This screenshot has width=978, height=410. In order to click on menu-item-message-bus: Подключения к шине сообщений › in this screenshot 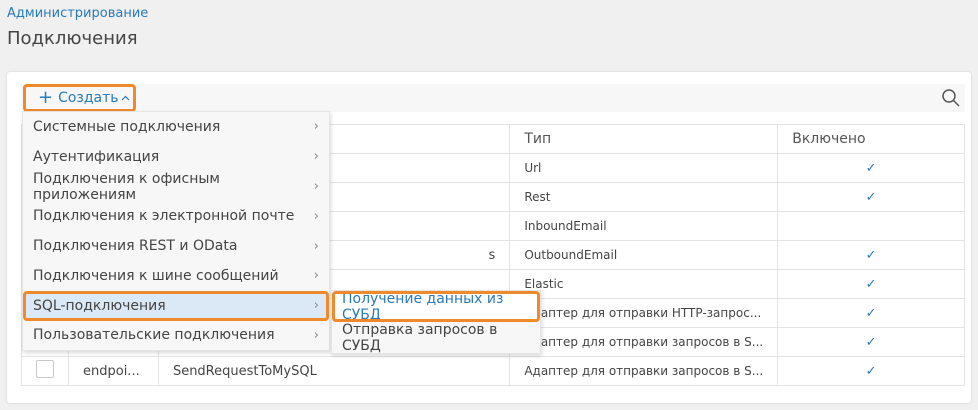, I will do `click(176, 276)`.